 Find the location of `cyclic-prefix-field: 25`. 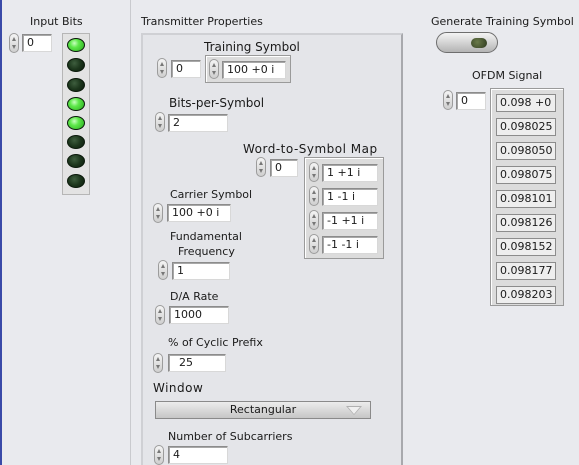

cyclic-prefix-field: 25 is located at coordinates (197, 363).